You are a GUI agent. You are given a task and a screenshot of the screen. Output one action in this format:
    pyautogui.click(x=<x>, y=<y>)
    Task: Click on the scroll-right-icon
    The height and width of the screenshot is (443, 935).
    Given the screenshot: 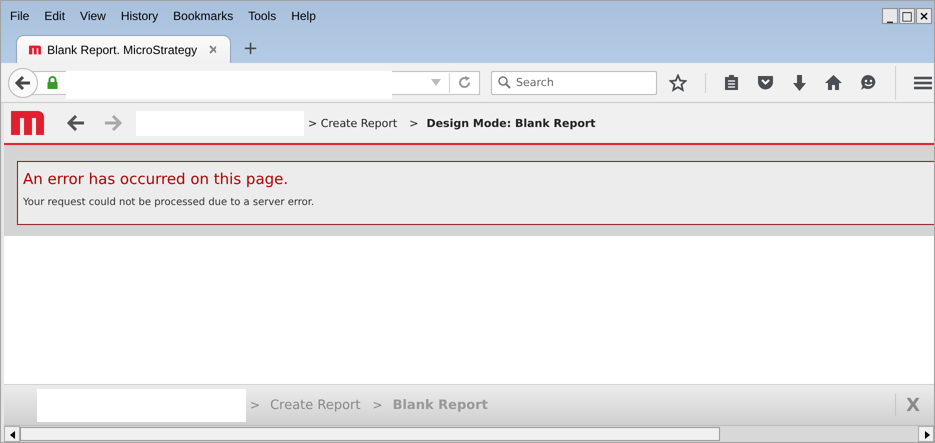 What is the action you would take?
    pyautogui.click(x=926, y=434)
    